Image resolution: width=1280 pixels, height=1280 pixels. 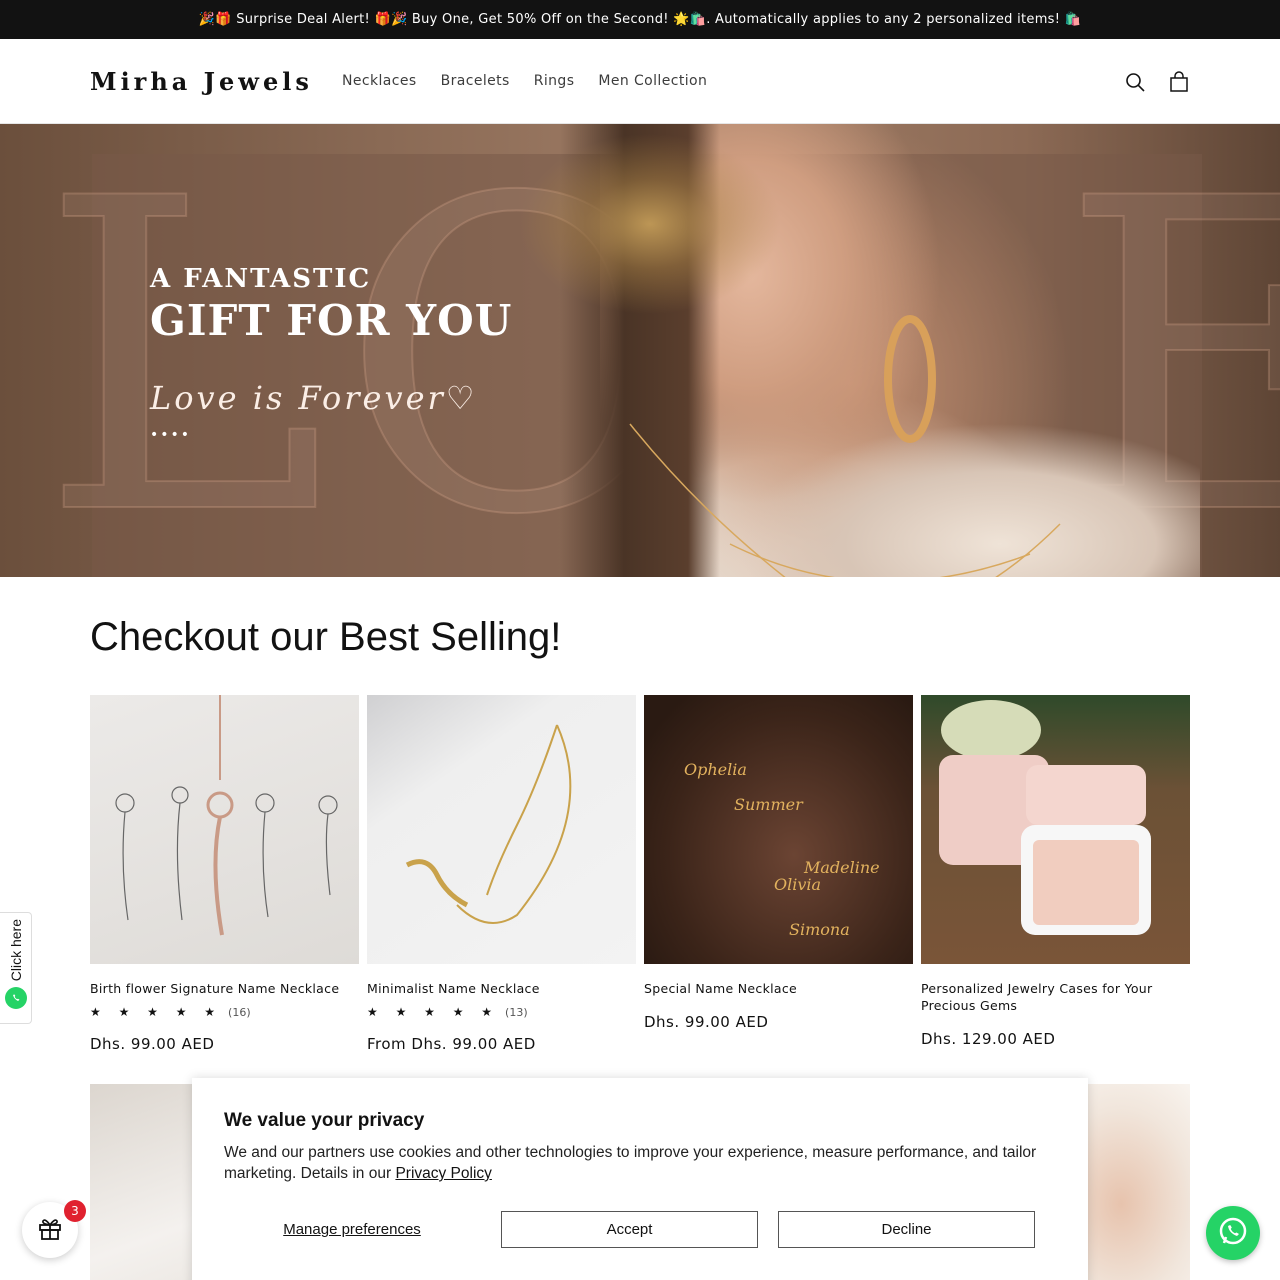 What do you see at coordinates (988, 1039) in the screenshot?
I see `product-price: Dhs. 129.00 AED` at bounding box center [988, 1039].